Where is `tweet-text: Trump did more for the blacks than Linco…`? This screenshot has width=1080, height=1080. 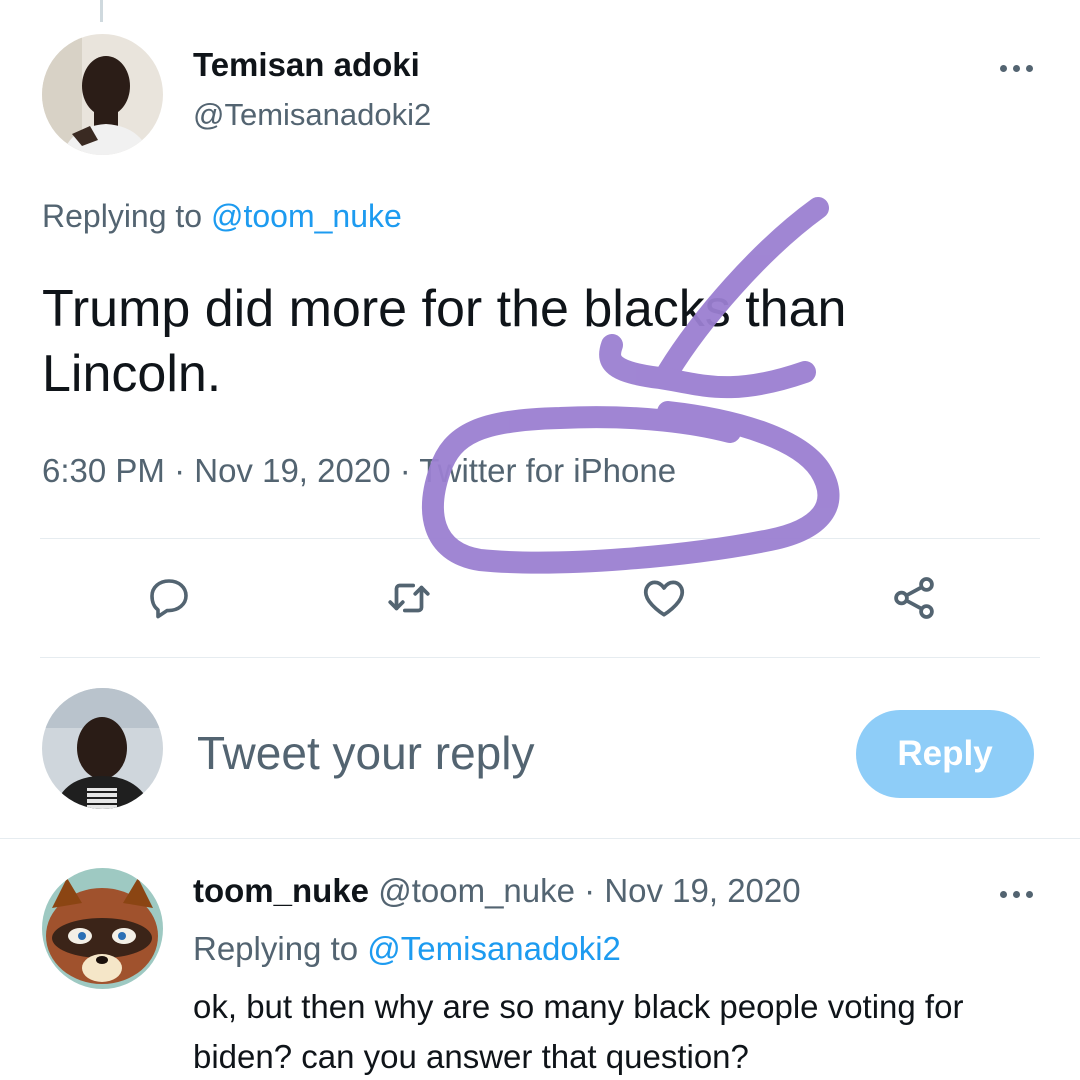 tweet-text: Trump did more for the blacks than Linco… is located at coordinates (444, 341).